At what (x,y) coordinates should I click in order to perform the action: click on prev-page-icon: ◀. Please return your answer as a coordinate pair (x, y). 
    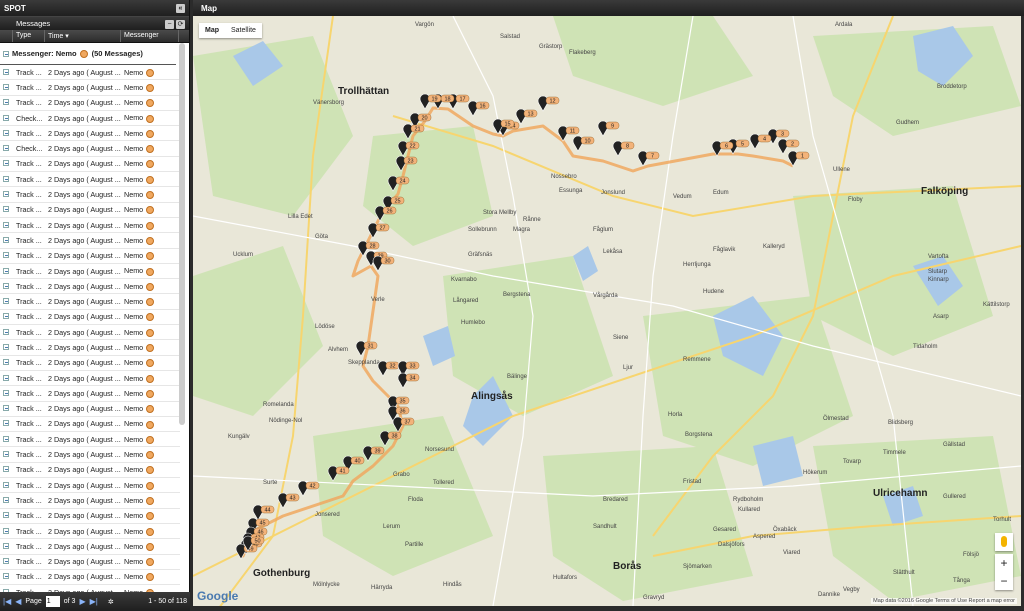
    Looking at the image, I should click on (18, 601).